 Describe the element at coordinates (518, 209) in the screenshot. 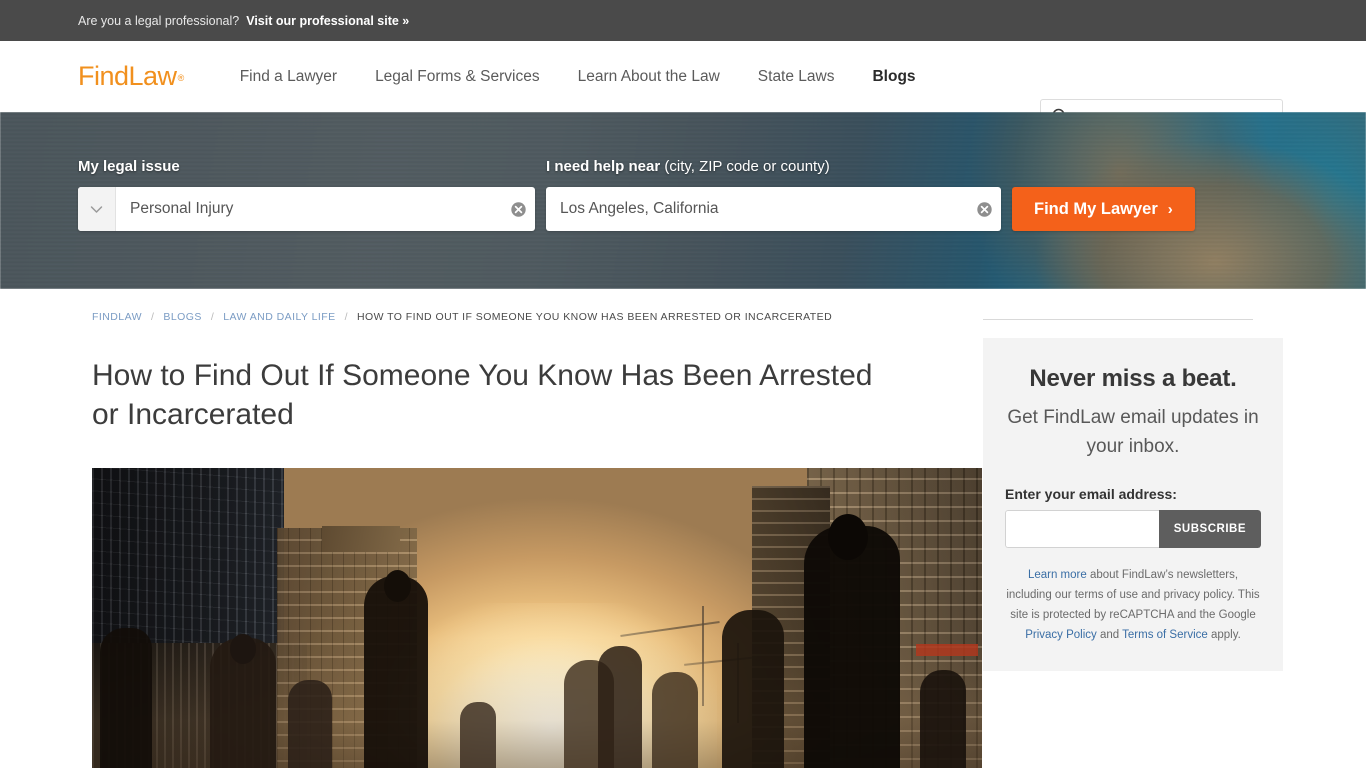

I see `legal-issue-clear-icon` at that location.